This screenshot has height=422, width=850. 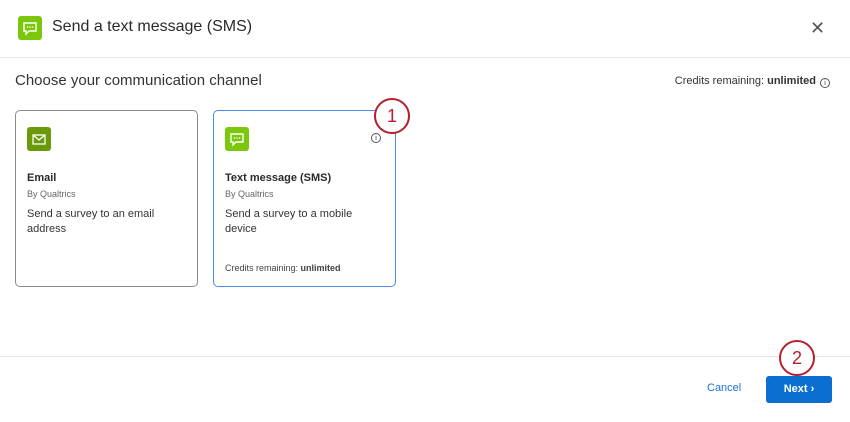 What do you see at coordinates (392, 116) in the screenshot?
I see `annotation-badge: 1` at bounding box center [392, 116].